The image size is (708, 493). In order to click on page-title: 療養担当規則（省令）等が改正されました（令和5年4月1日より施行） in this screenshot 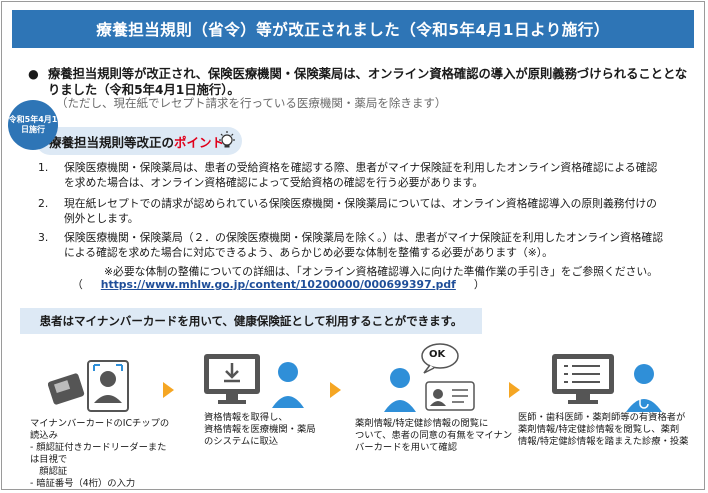, I will do `click(353, 29)`.